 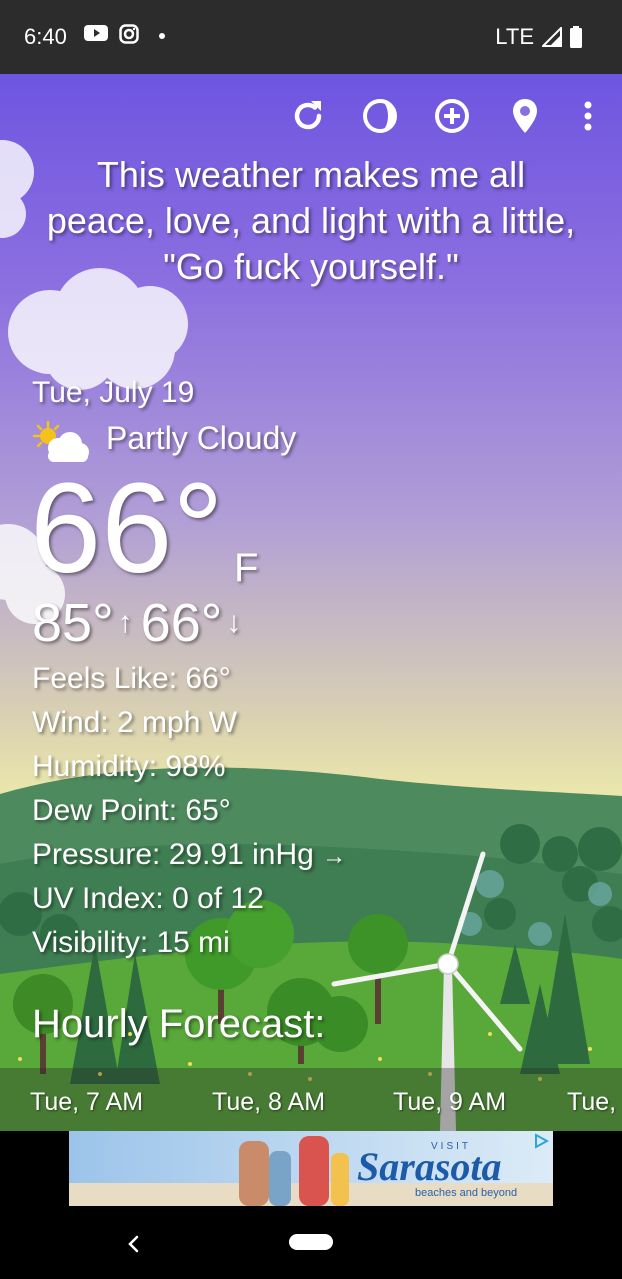 I want to click on hourly-item: Tue,, so click(x=591, y=1102).